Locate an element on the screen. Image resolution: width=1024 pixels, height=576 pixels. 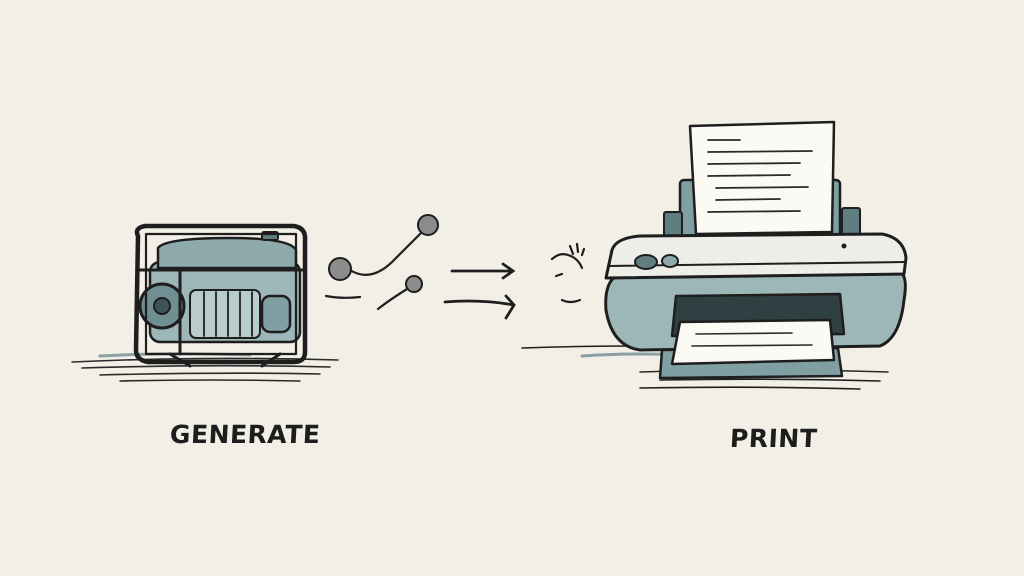
generator-motor is located at coordinates (276, 314).